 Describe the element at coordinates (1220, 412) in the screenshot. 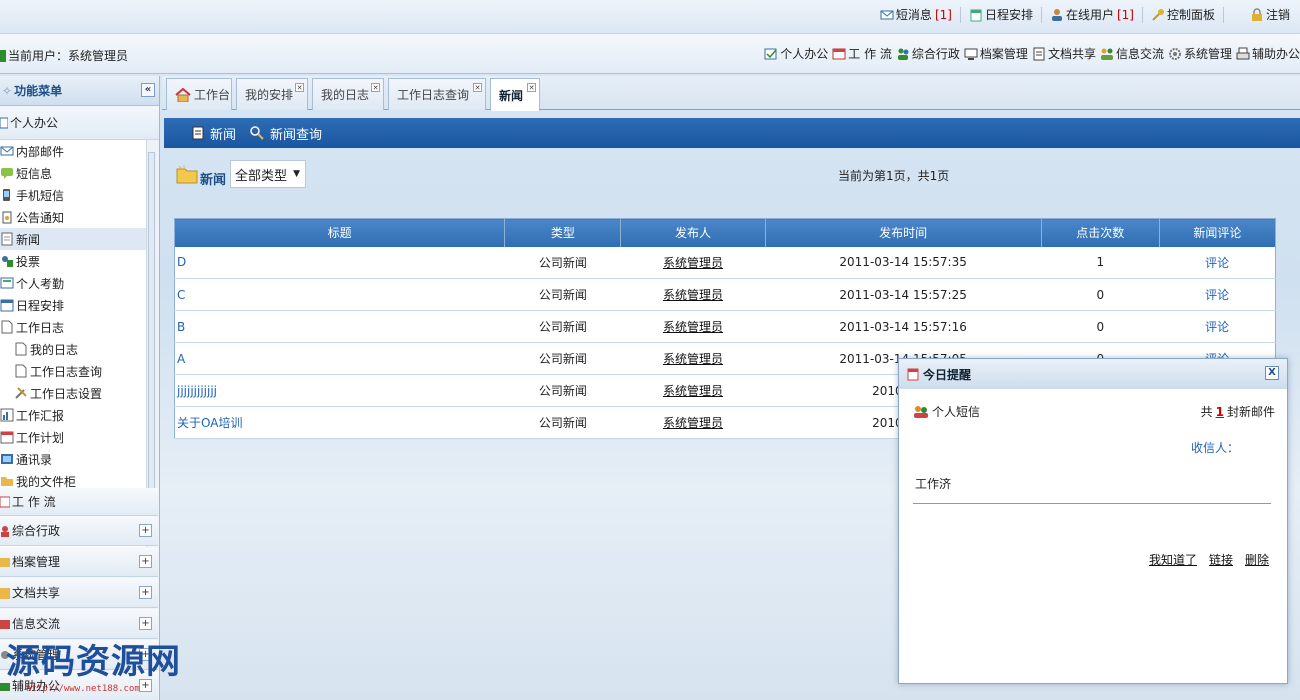

I see `count-number: 1` at that location.